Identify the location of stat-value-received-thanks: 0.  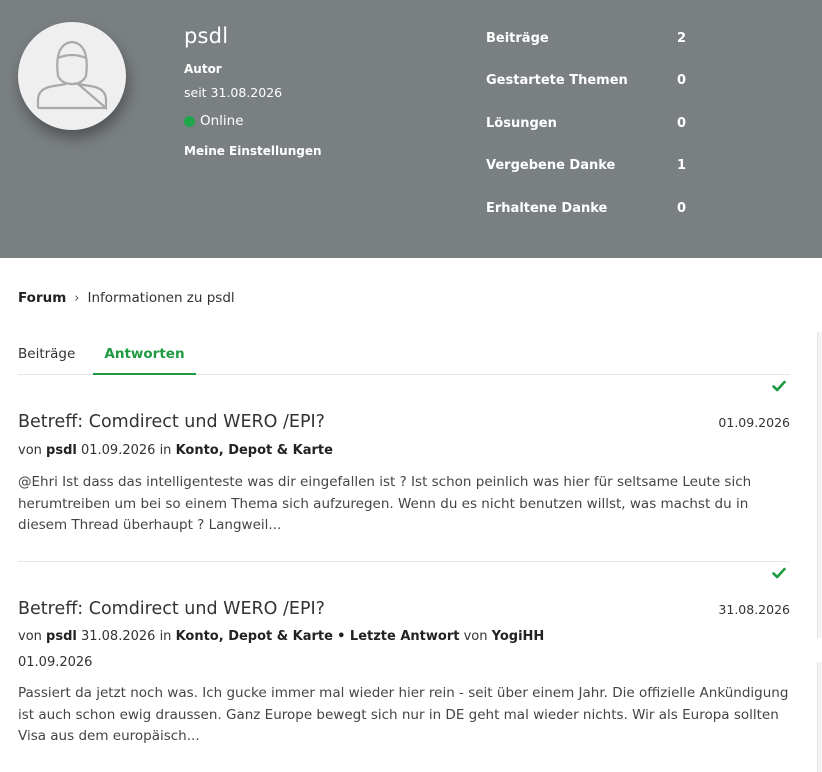
(682, 208).